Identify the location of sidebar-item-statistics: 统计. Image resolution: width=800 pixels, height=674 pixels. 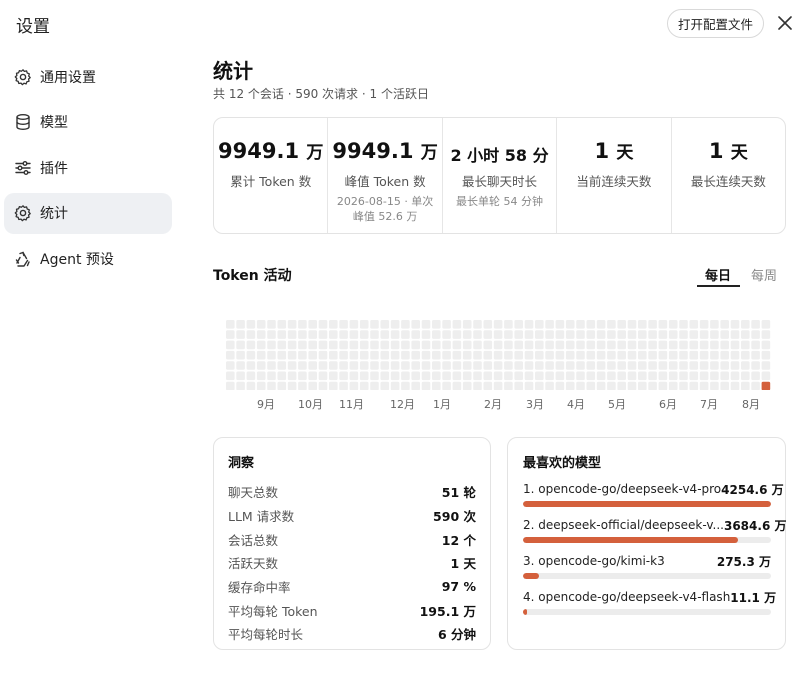
(88, 213).